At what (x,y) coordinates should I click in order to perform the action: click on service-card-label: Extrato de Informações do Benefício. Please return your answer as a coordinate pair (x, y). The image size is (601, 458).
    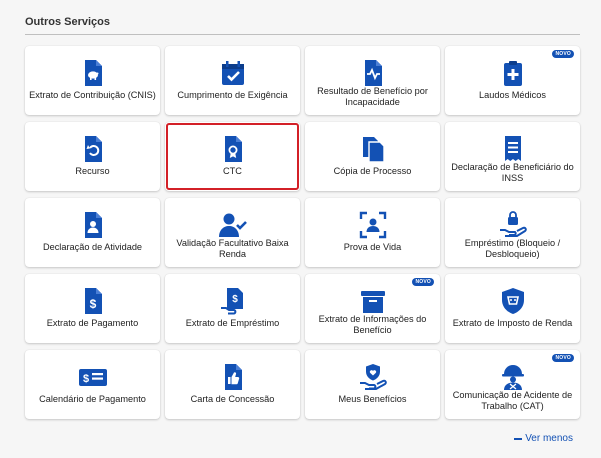
    Looking at the image, I should click on (372, 324).